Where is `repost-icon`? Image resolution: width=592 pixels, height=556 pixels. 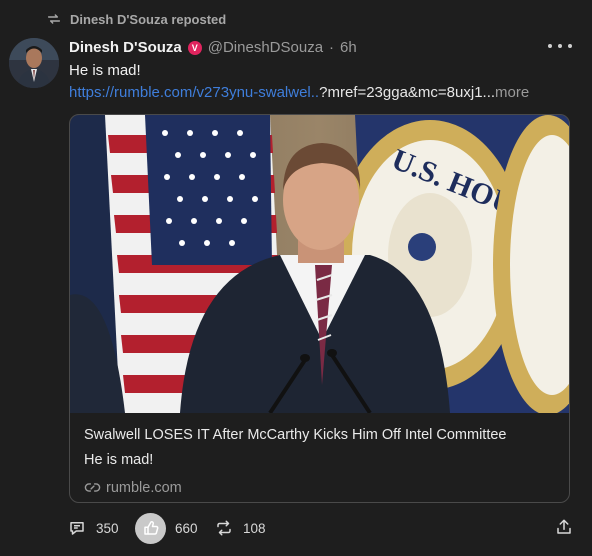
repost-icon is located at coordinates (54, 19).